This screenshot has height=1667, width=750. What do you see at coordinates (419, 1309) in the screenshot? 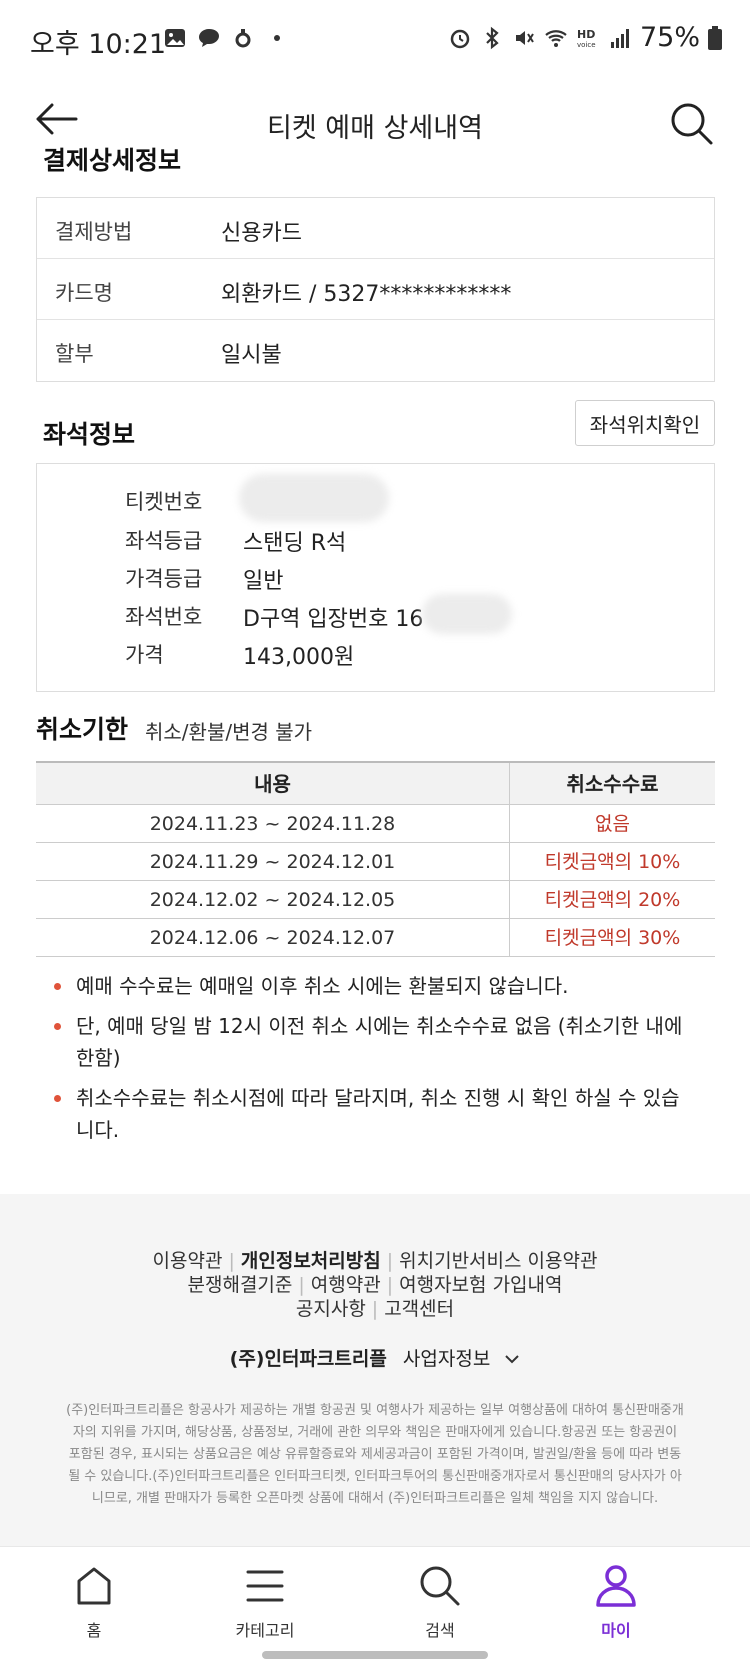
I see `customer-center-link: 고객센터` at bounding box center [419, 1309].